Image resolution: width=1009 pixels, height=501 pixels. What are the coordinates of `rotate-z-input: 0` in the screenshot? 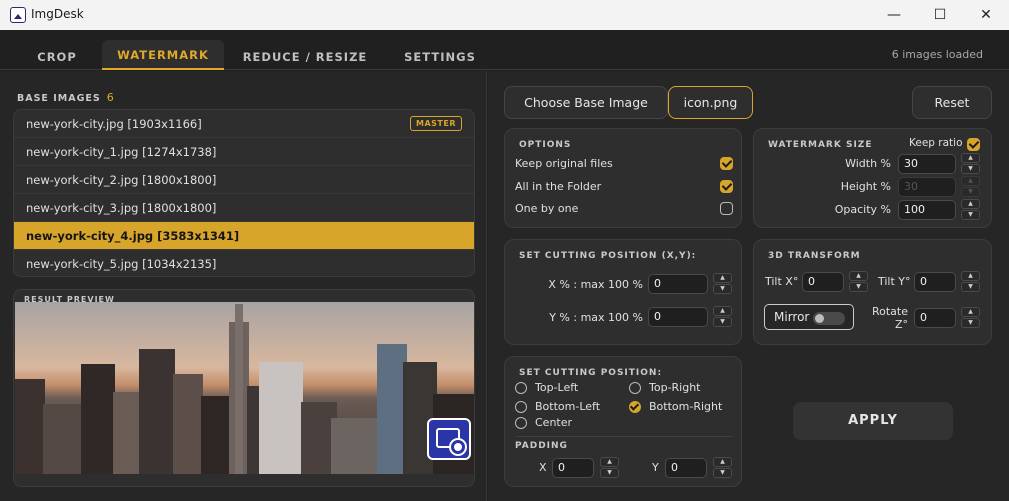 It's located at (935, 318).